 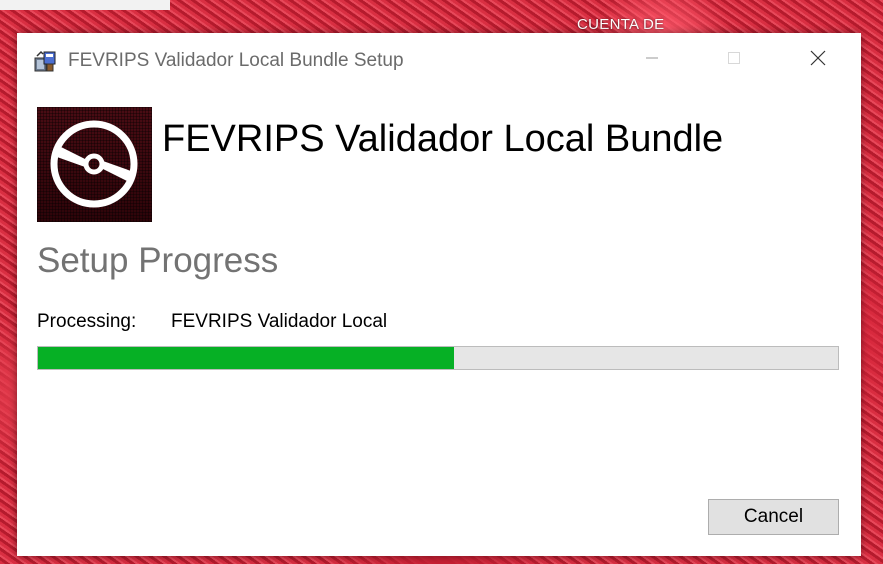 I want to click on close-icon, so click(x=818, y=60).